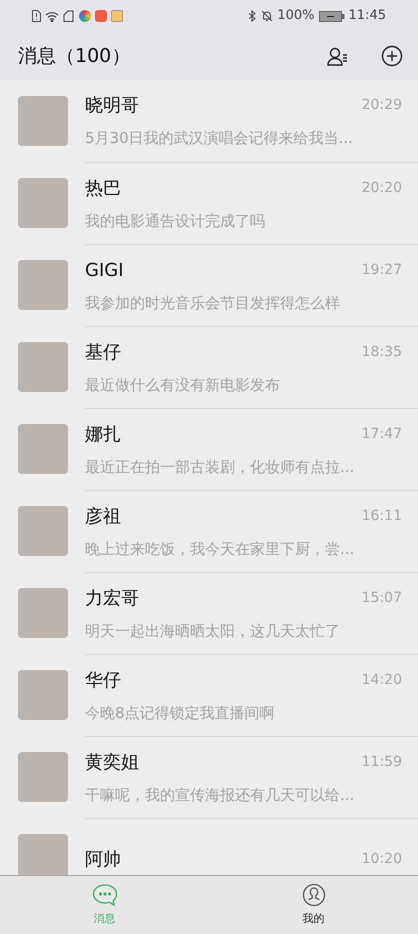 The width and height of the screenshot is (418, 934). I want to click on battery-icon, so click(331, 16).